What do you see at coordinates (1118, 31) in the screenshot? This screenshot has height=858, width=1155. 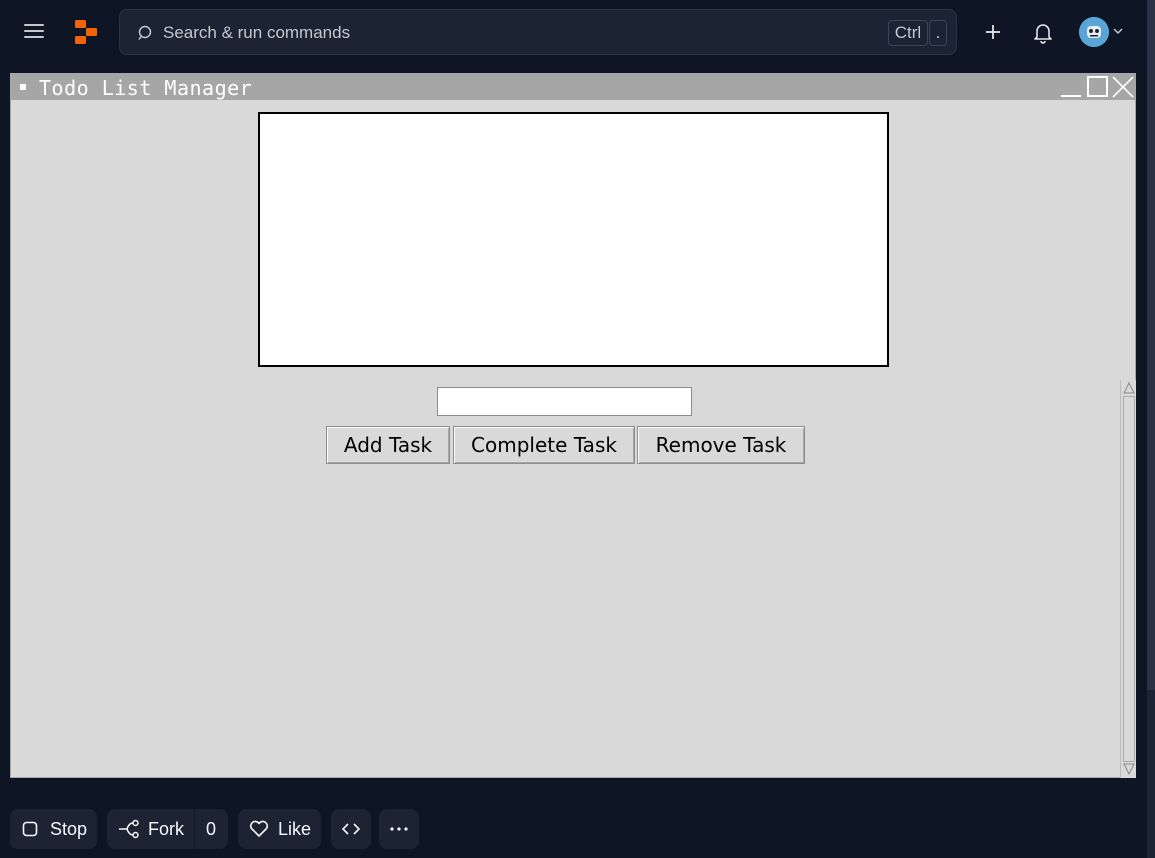 I see `chevron-down-icon` at bounding box center [1118, 31].